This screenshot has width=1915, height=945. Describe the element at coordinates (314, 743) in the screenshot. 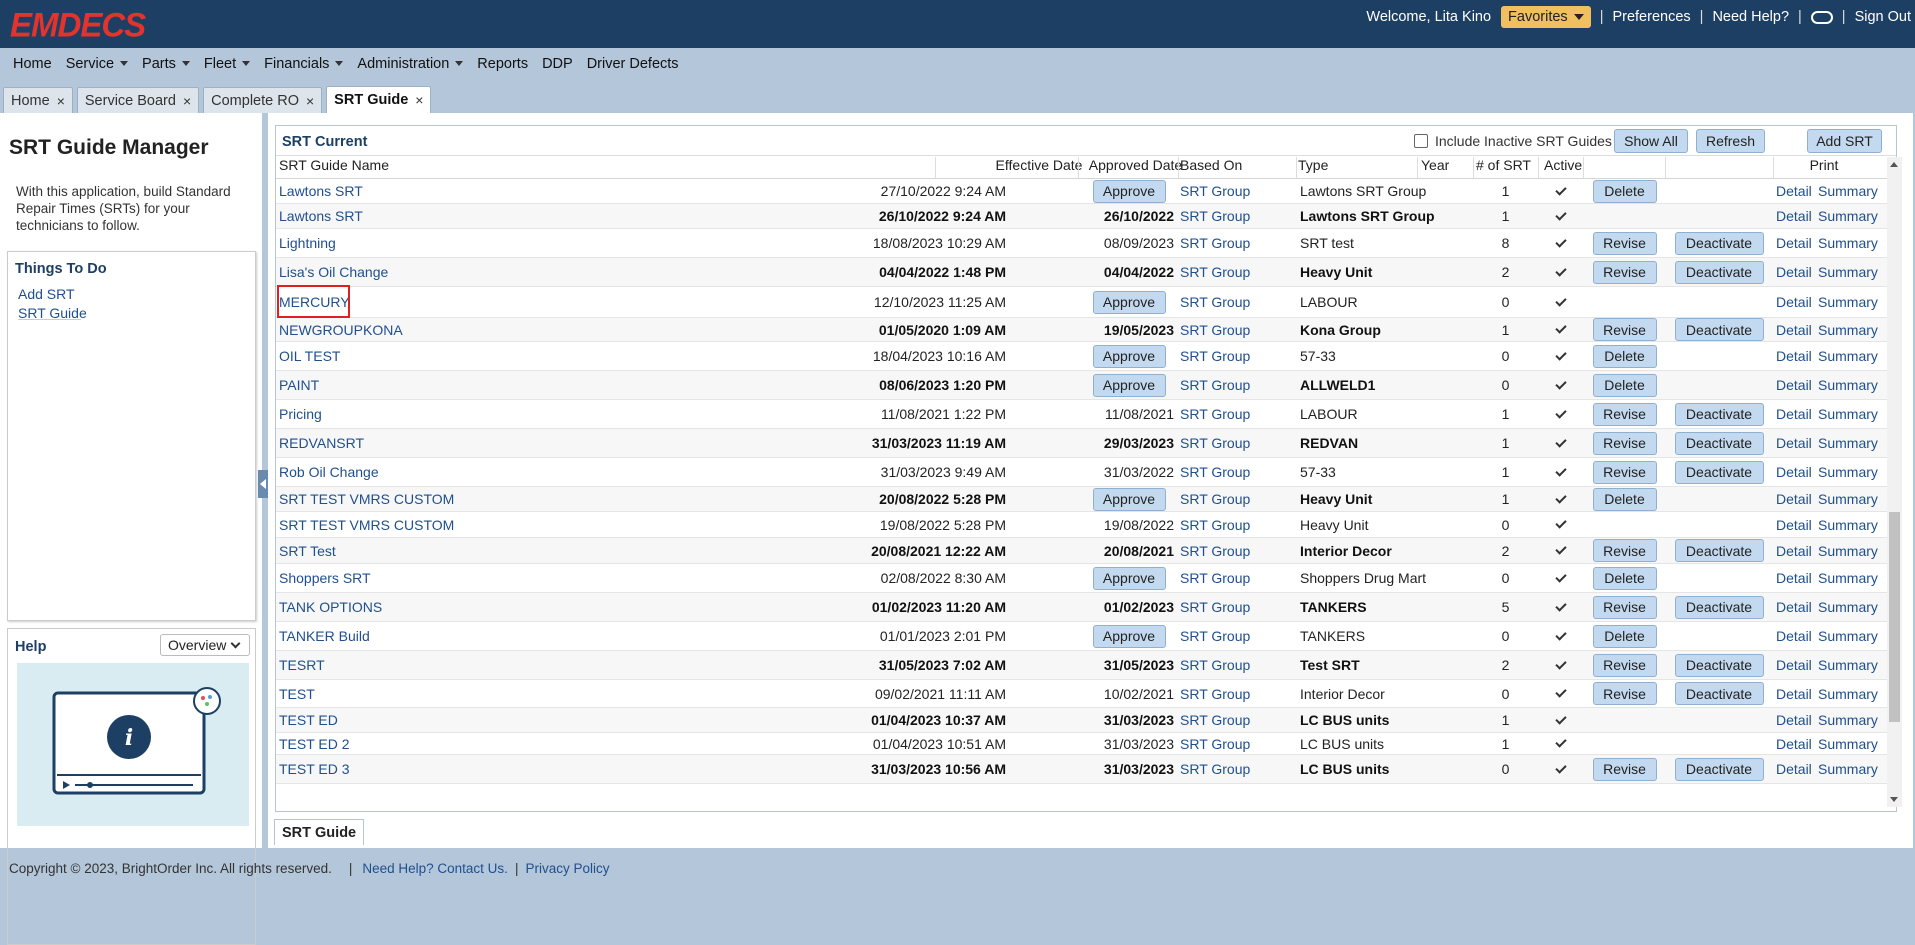

I see `srt-name-link: TEST ED 2` at that location.